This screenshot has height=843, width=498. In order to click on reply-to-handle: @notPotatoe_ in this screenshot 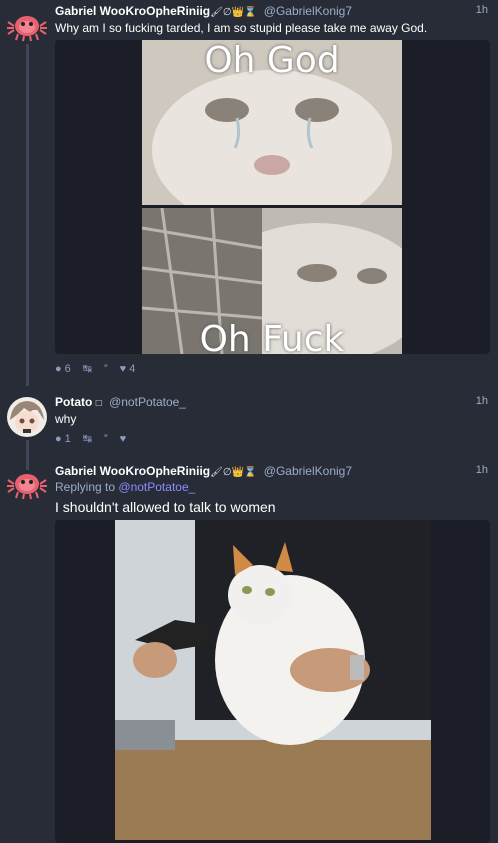, I will do `click(156, 487)`.